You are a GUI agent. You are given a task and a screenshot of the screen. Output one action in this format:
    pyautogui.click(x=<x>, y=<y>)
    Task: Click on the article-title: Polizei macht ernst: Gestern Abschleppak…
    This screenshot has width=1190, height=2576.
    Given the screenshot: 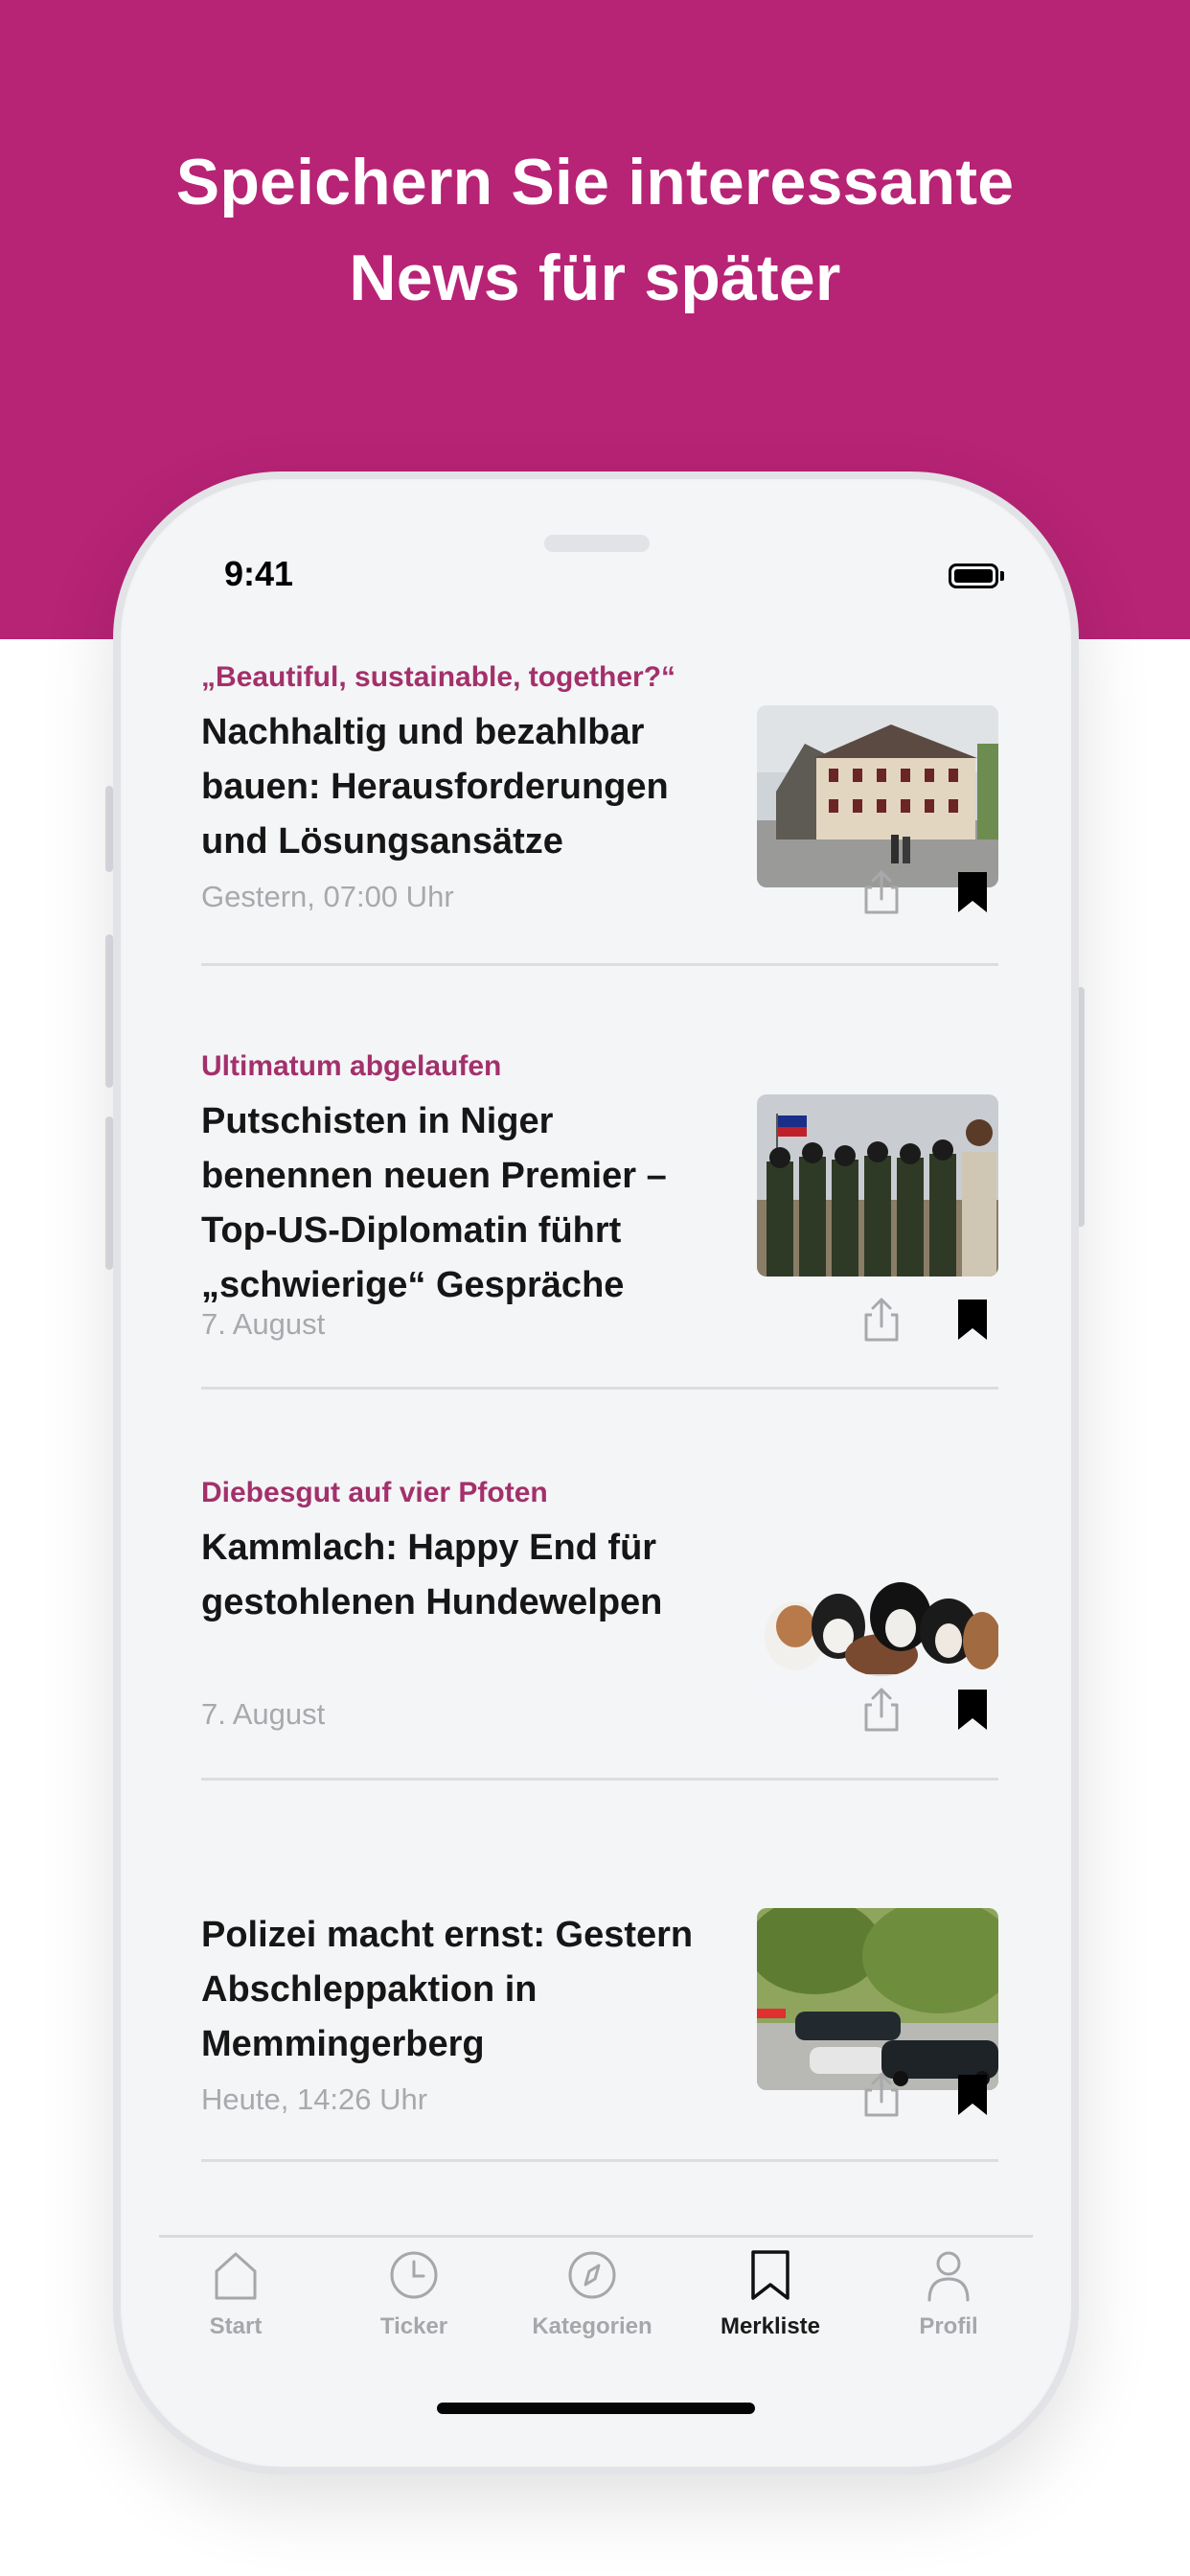 What is the action you would take?
    pyautogui.click(x=460, y=1990)
    